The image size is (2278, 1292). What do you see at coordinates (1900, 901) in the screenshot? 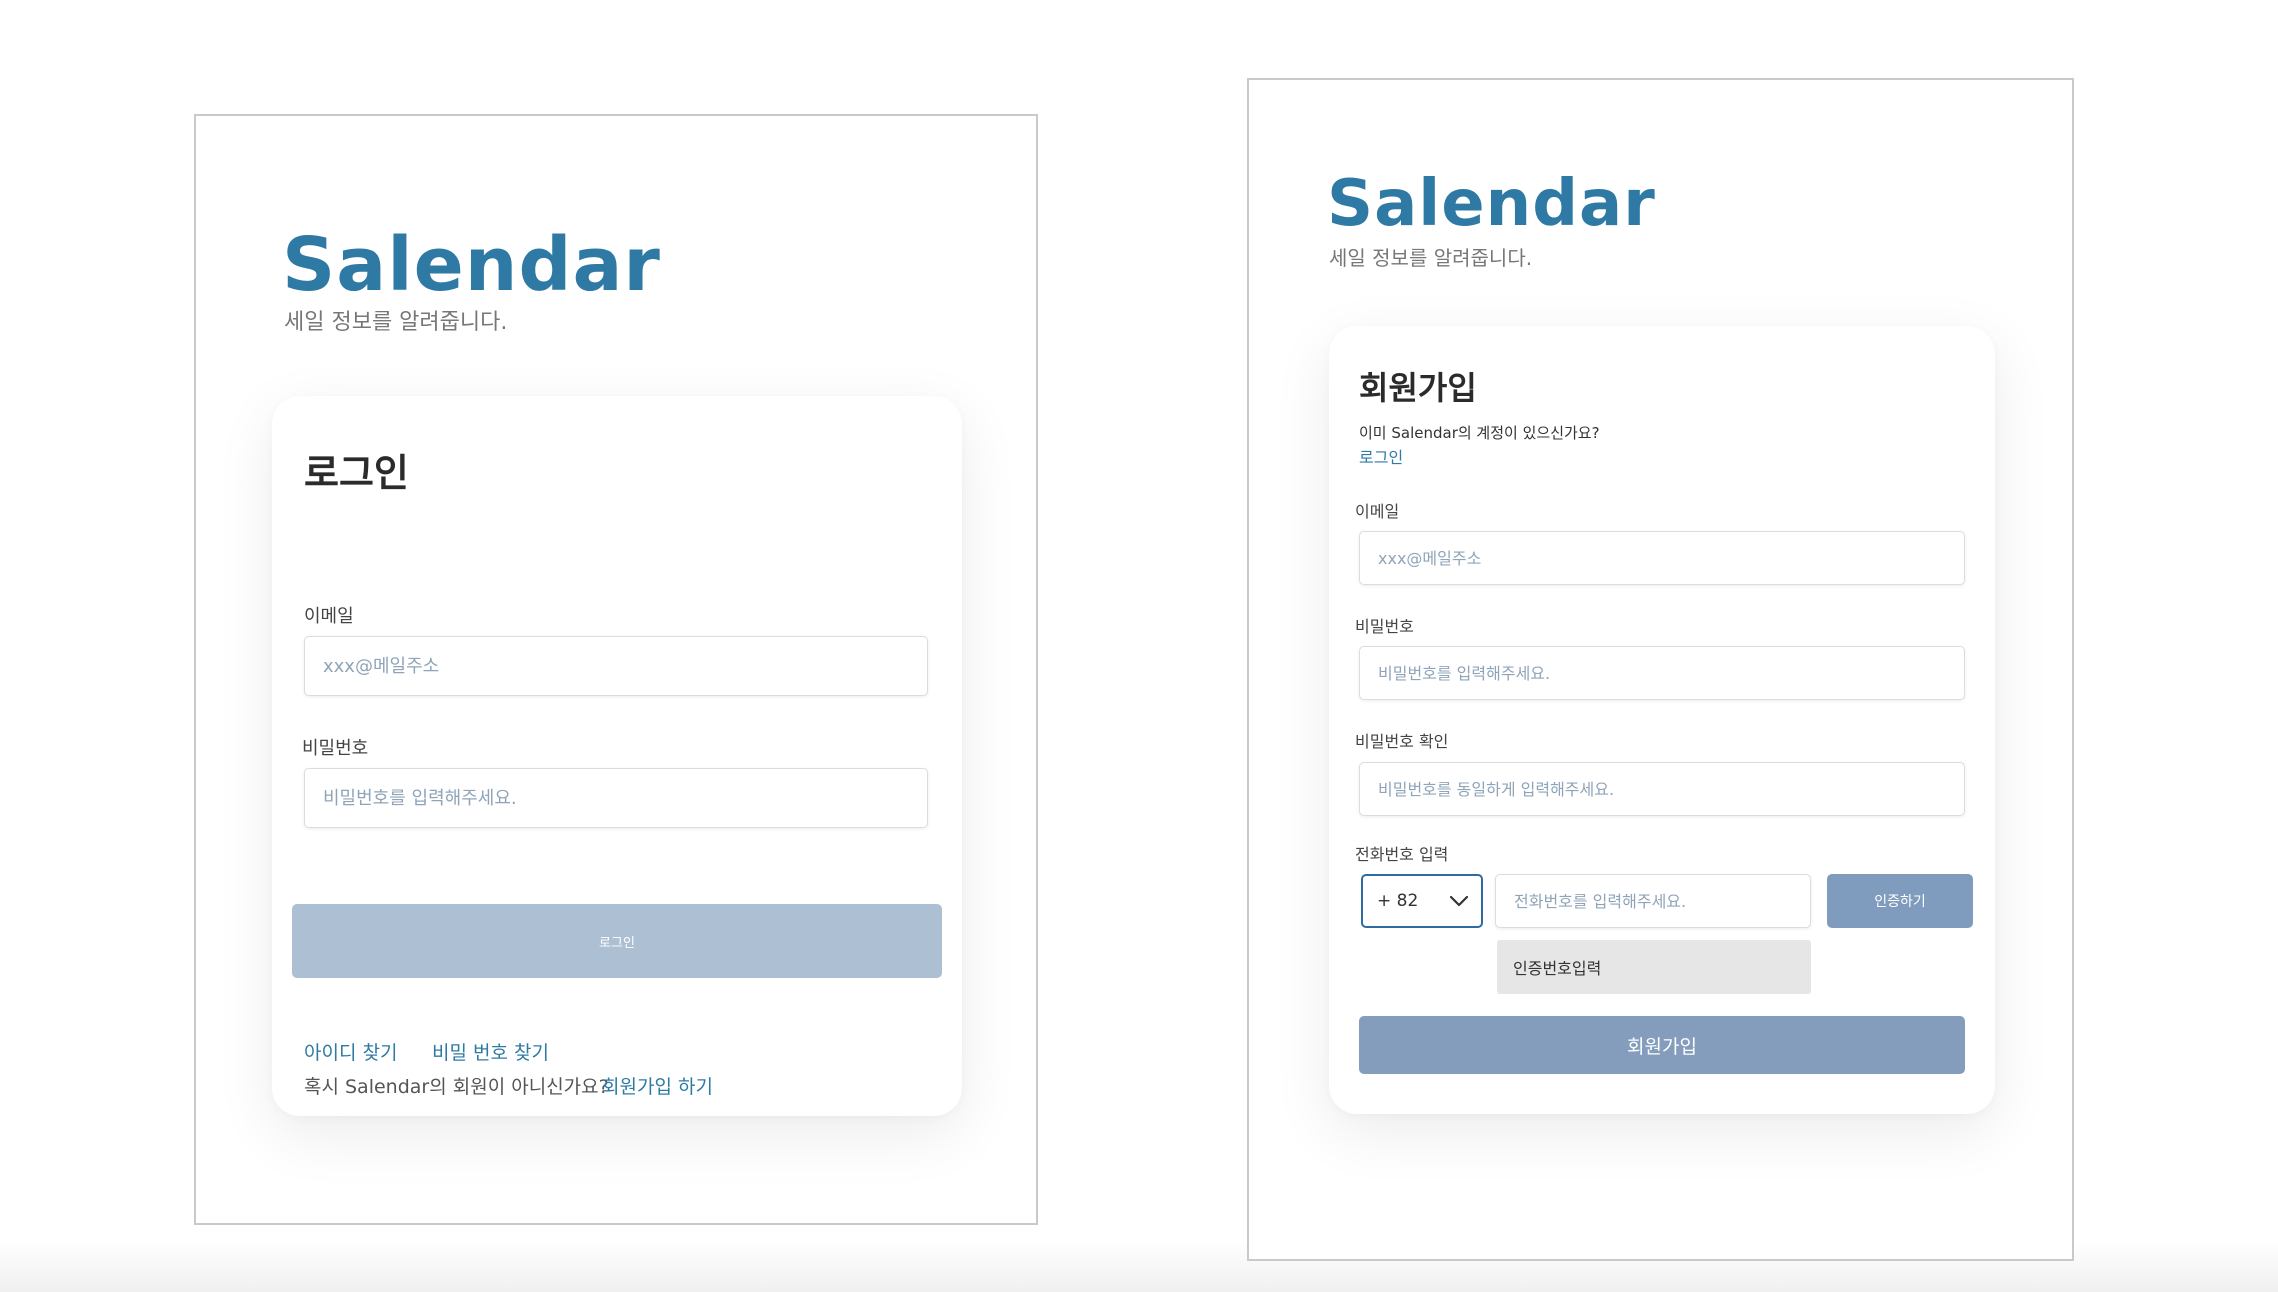
I see `verify-button: 인증하기` at bounding box center [1900, 901].